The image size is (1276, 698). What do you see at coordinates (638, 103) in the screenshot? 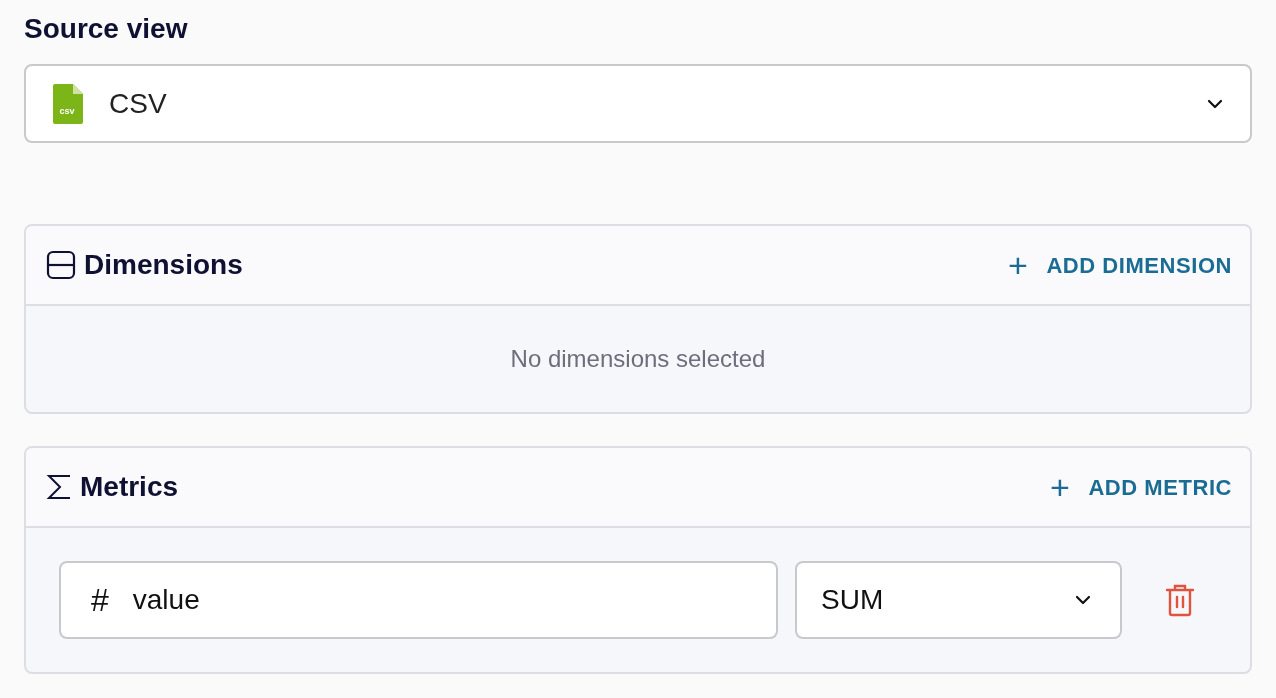
I see `source-select: csv CSV` at bounding box center [638, 103].